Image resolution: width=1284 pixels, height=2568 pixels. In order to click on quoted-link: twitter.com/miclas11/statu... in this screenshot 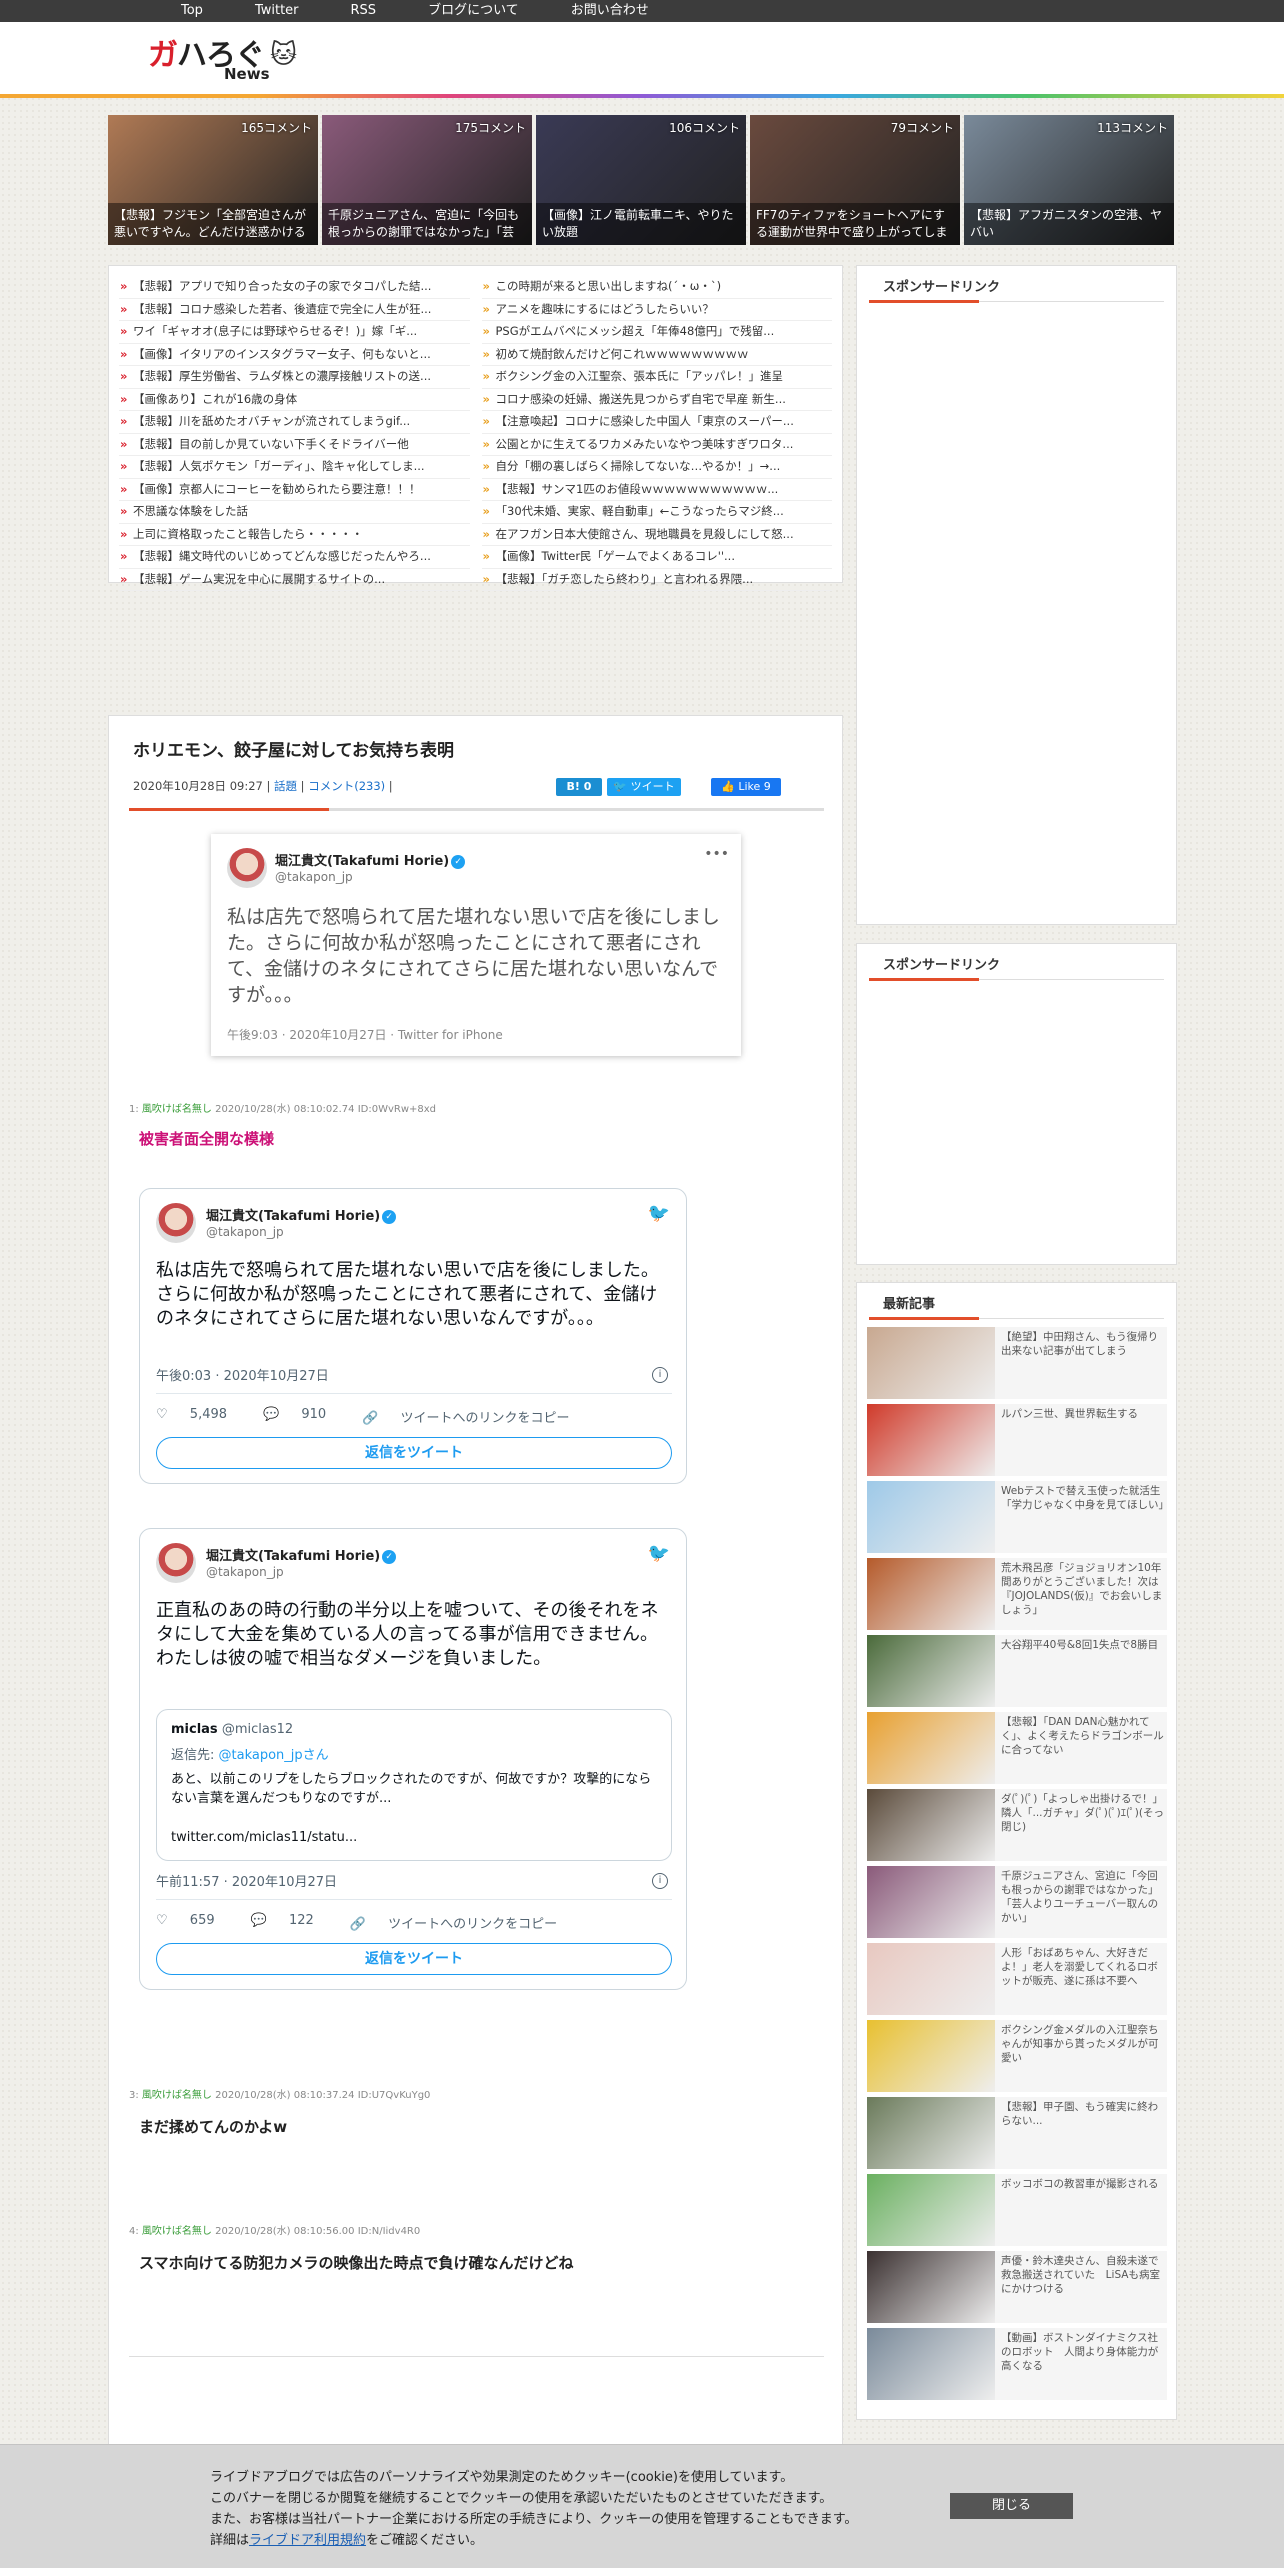, I will do `click(264, 1837)`.